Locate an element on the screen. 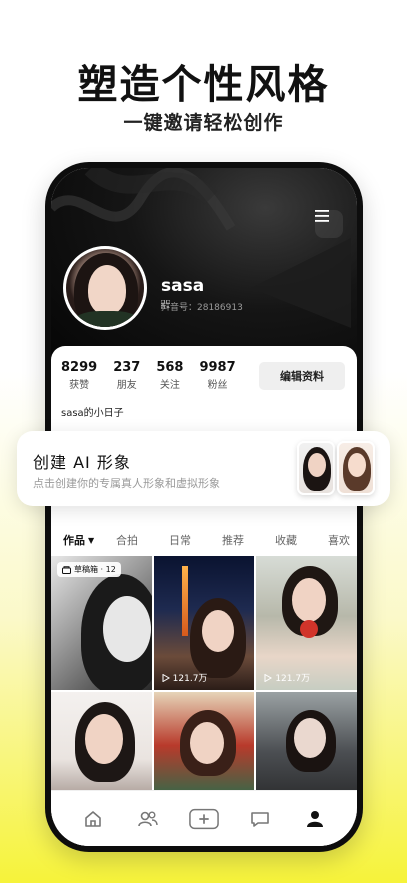  tab-likes: 喜欢 is located at coordinates (342, 540).